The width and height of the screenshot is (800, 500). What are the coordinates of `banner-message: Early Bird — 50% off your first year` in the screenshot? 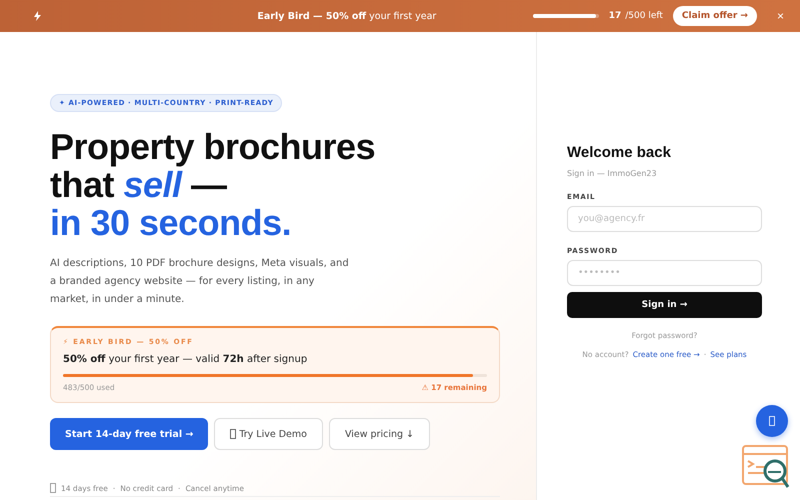 It's located at (347, 16).